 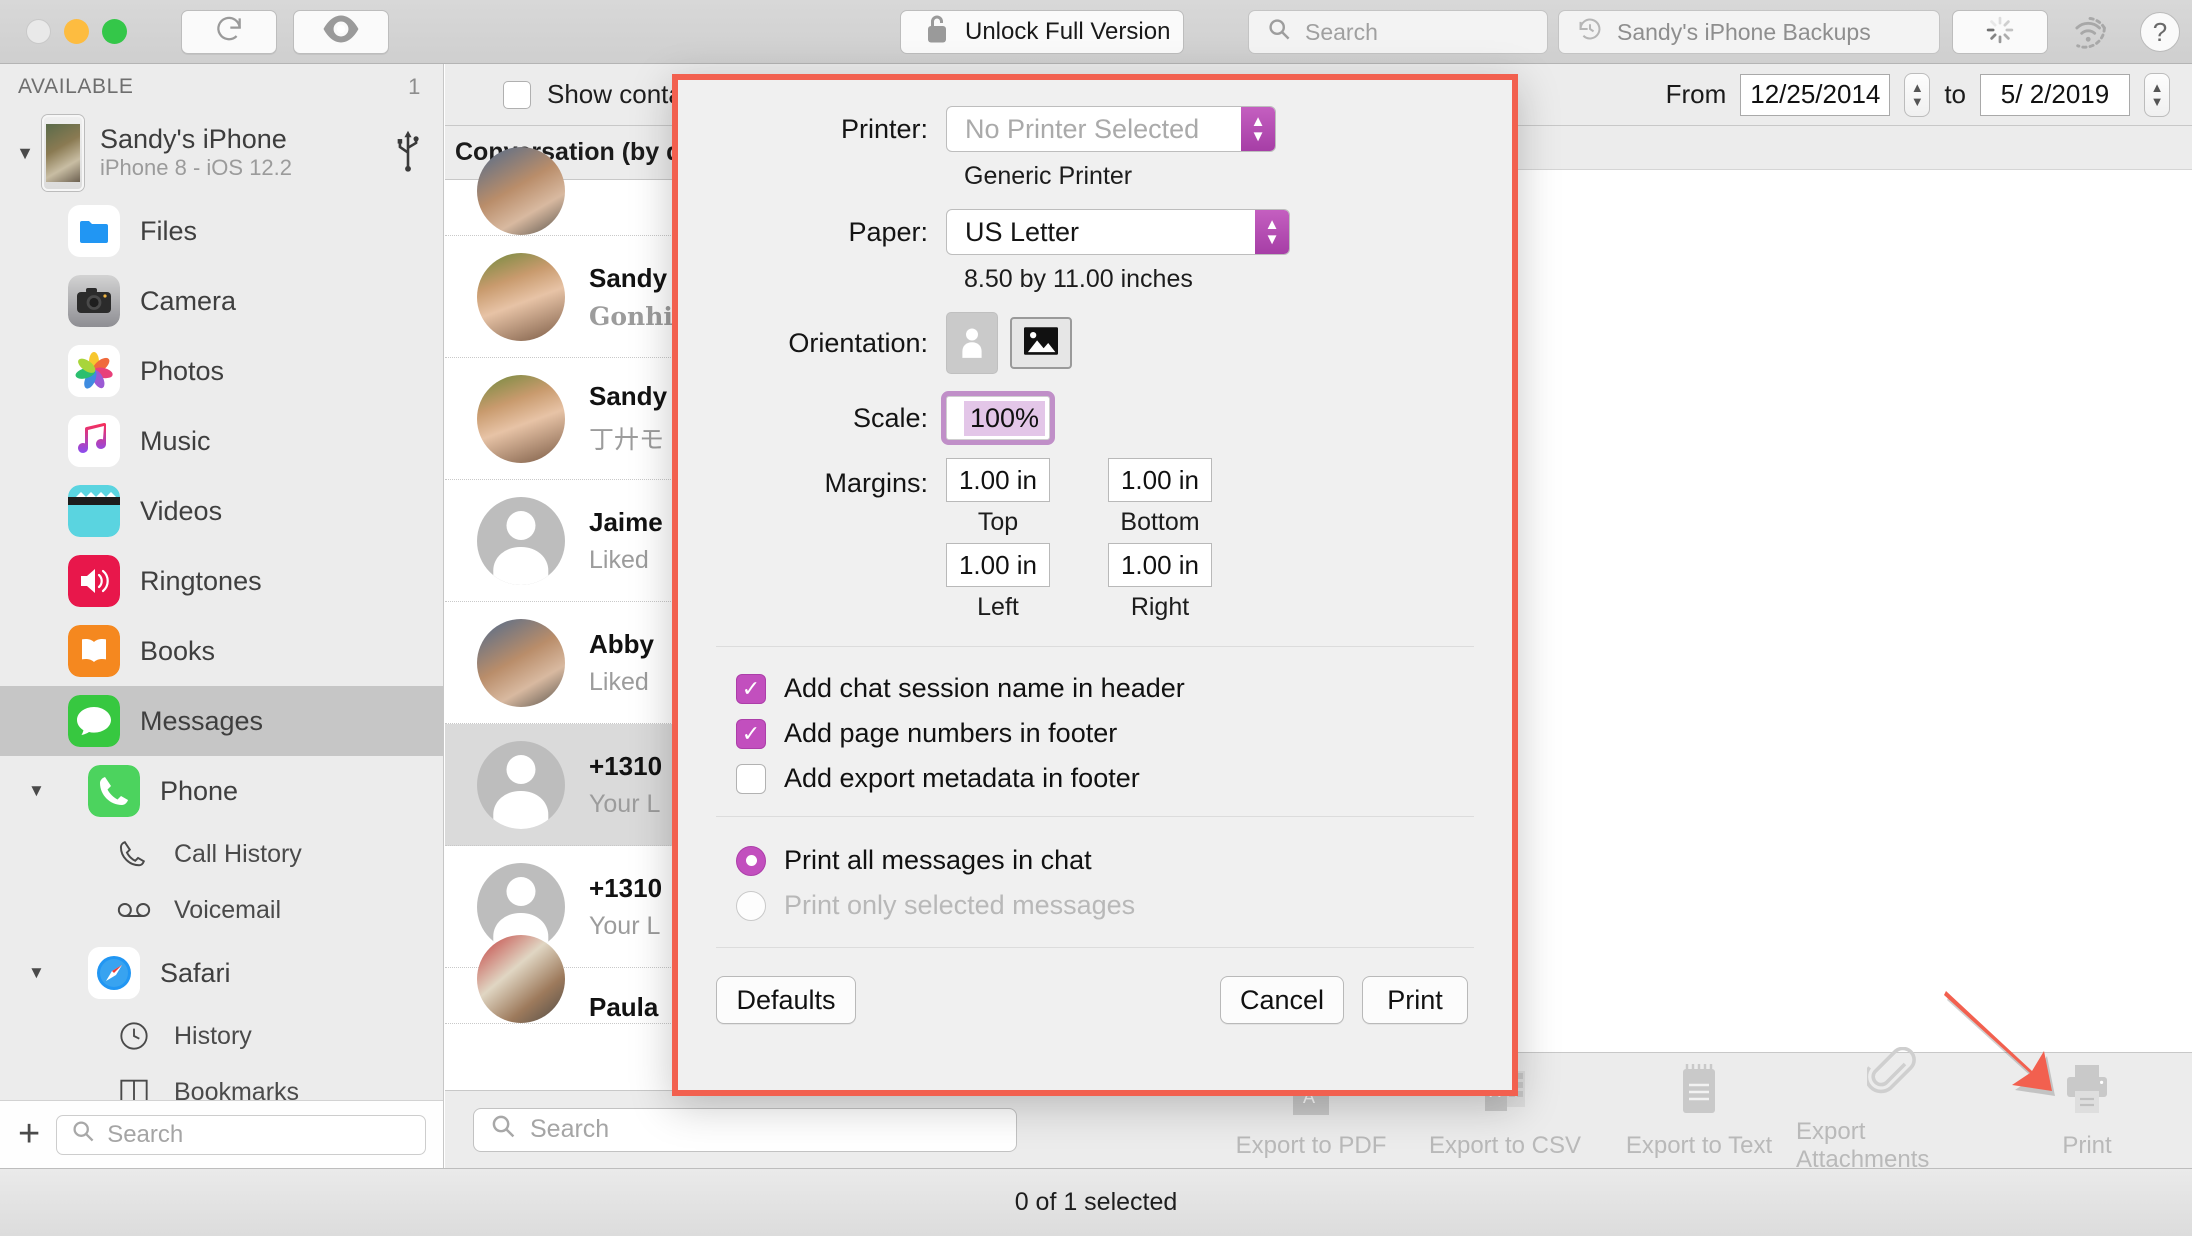 I want to click on checkbox-unchecked-icon, so click(x=751, y=778).